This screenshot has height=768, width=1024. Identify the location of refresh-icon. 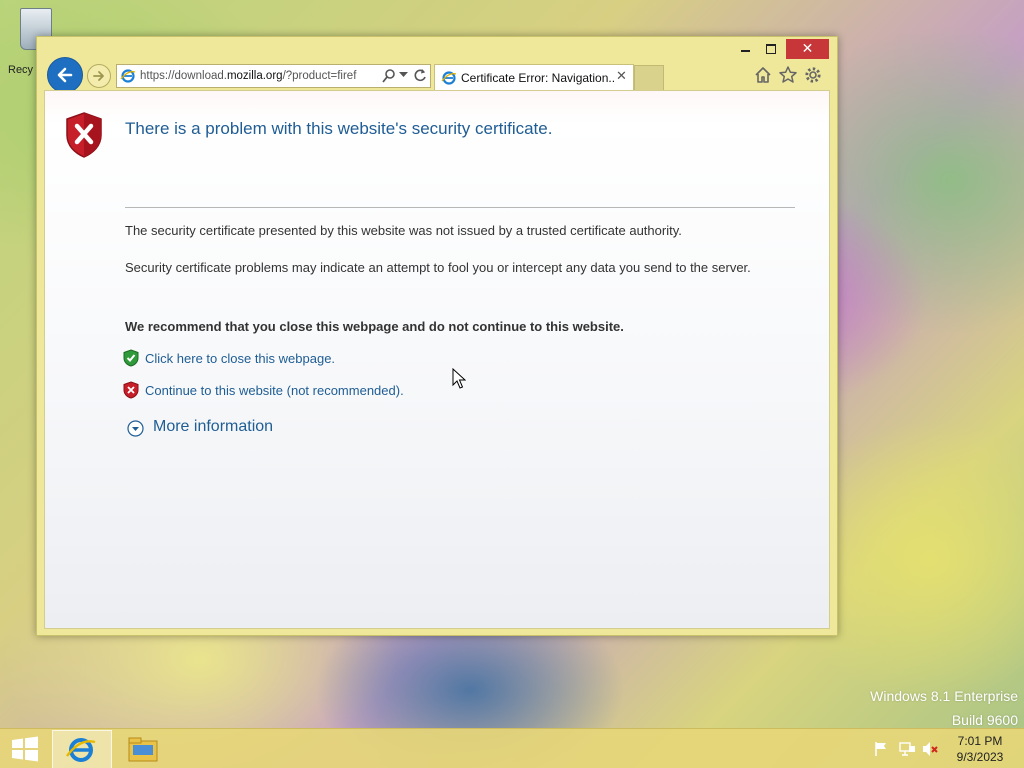
(420, 75).